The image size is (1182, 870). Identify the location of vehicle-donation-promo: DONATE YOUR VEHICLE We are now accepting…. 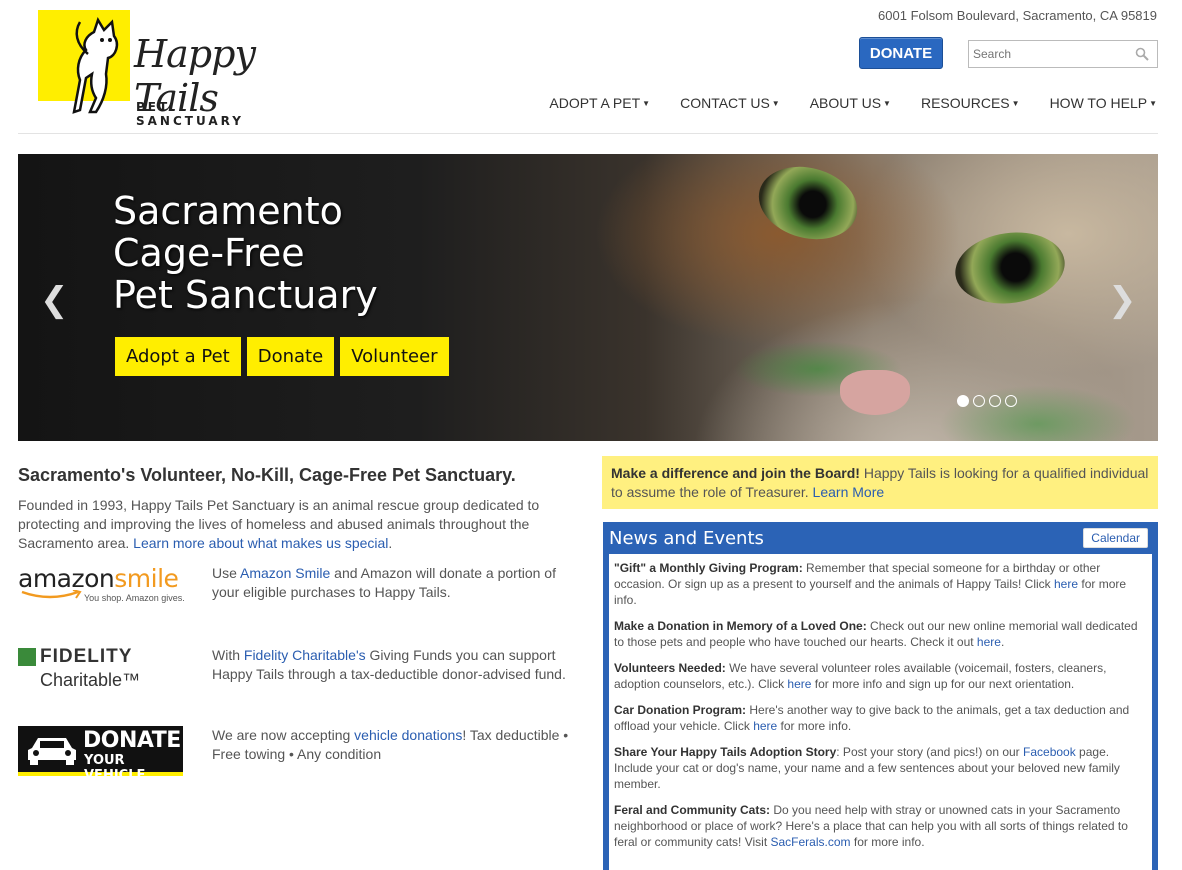
(298, 754).